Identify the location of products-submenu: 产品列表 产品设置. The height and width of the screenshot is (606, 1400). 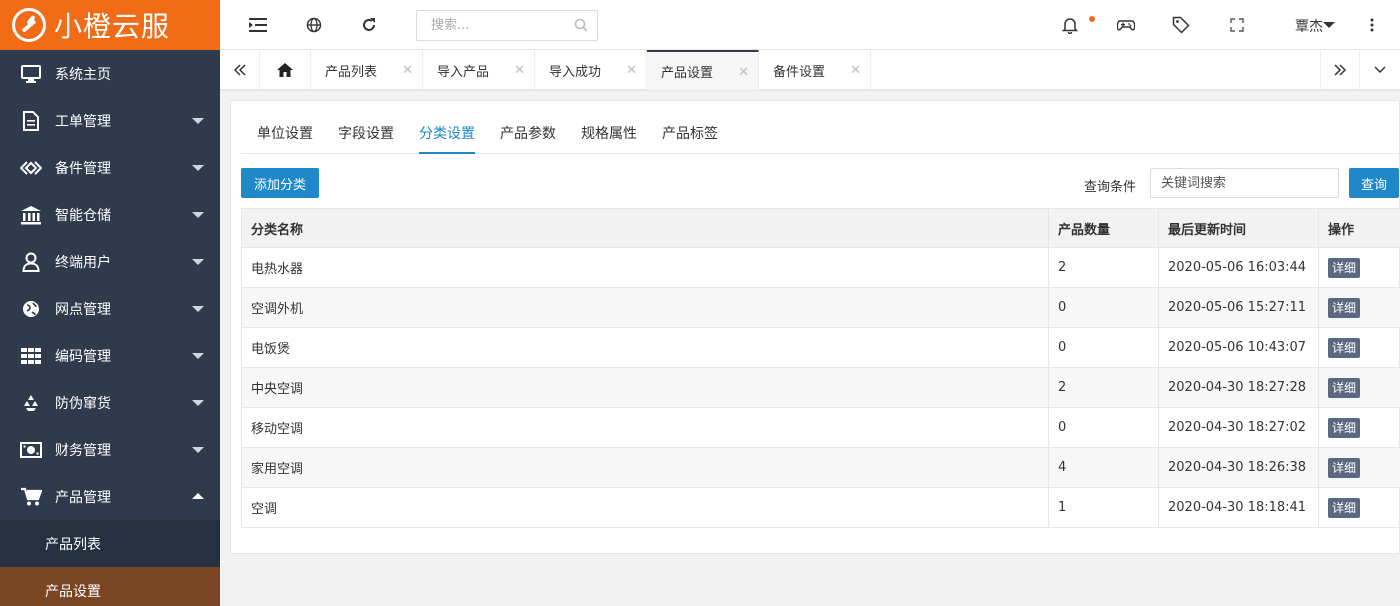
(110, 563).